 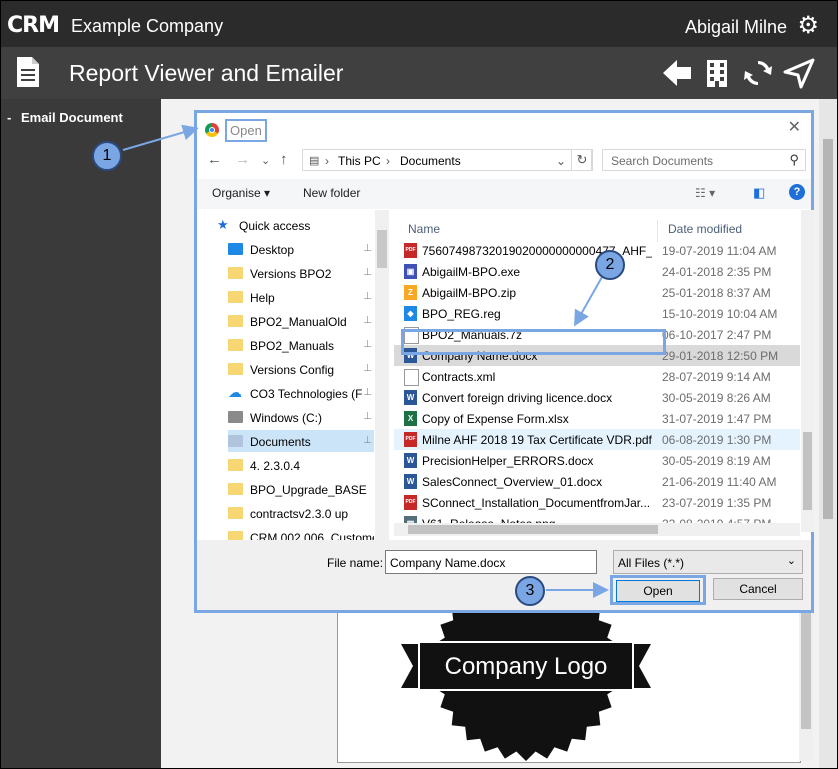 I want to click on refresh-icon: ↻, so click(x=582, y=160).